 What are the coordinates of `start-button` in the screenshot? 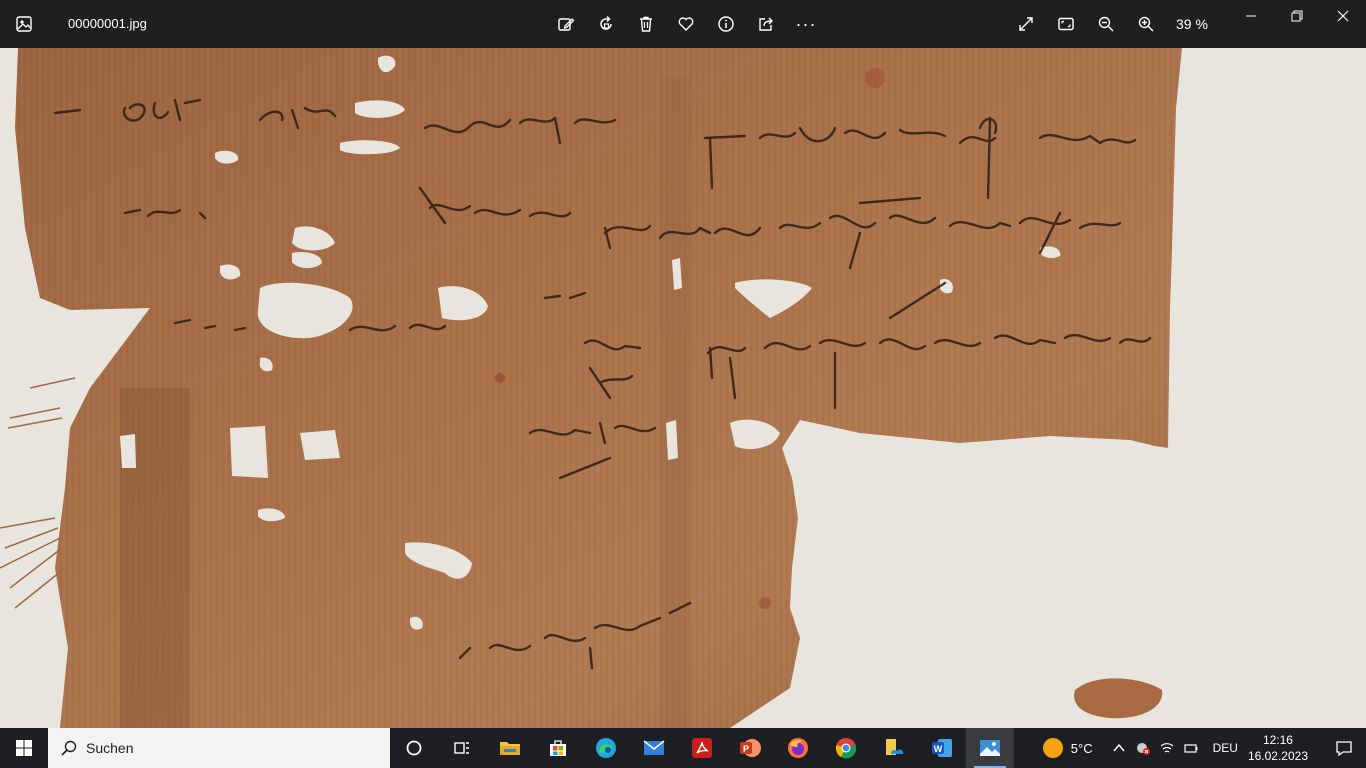 It's located at (24, 748).